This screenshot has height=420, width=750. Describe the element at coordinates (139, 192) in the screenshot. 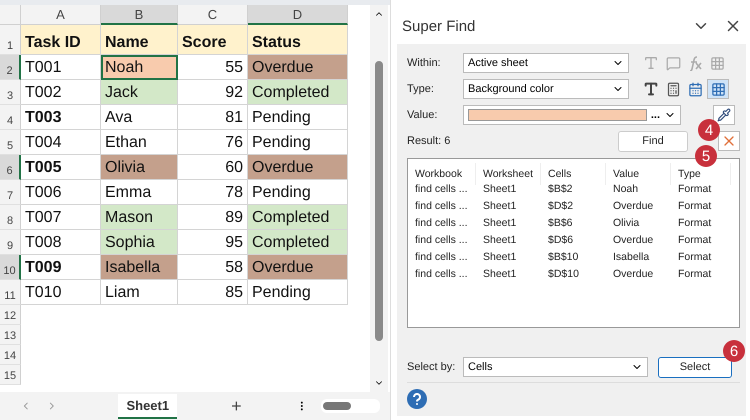

I see `table-cell: Emma` at that location.